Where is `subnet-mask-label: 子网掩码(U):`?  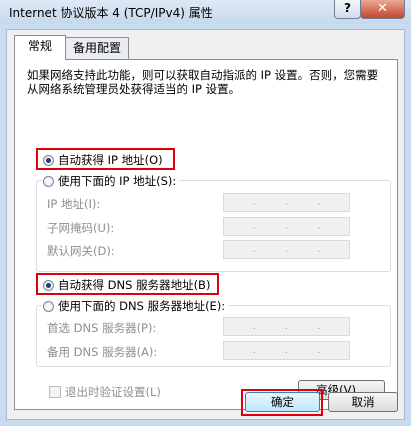 subnet-mask-label: 子网掩码(U): is located at coordinates (81, 228).